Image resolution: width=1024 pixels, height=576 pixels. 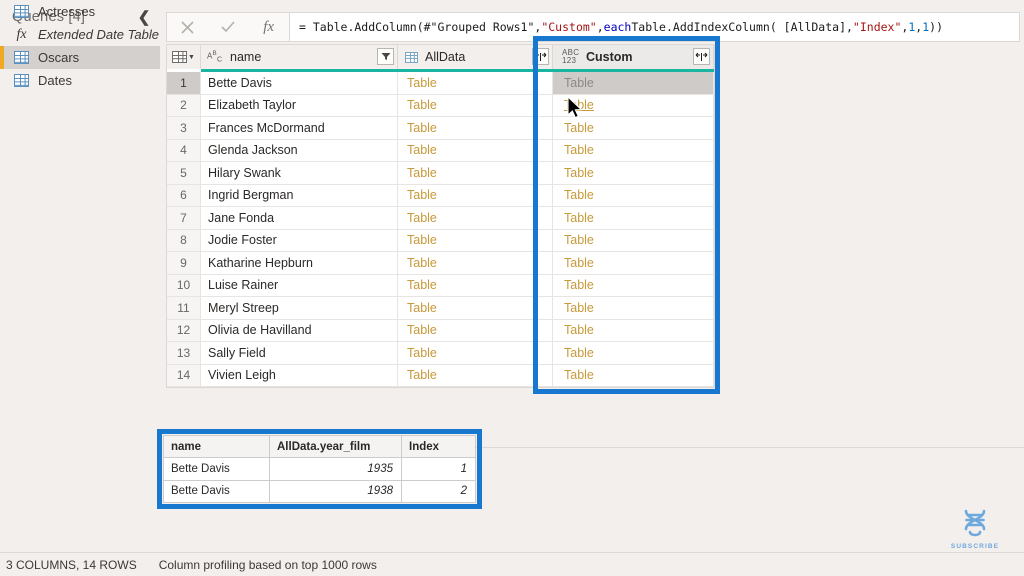 What do you see at coordinates (80, 80) in the screenshot?
I see `sidebar-item-dates: Dates` at bounding box center [80, 80].